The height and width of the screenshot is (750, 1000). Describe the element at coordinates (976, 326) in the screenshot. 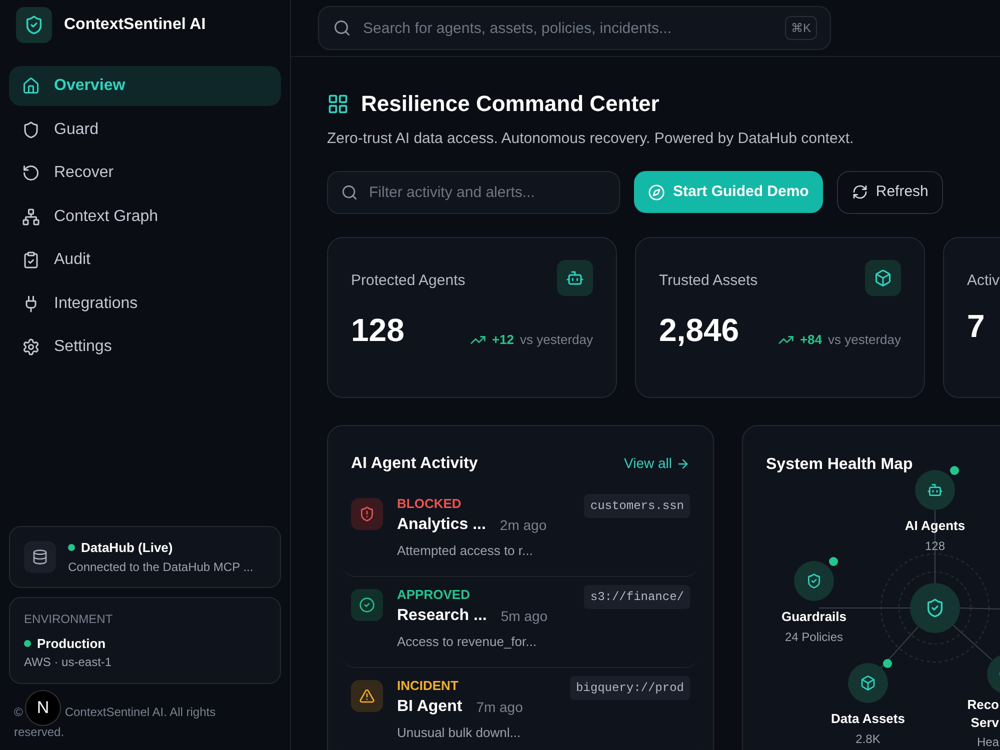

I see `stat-value: 7` at that location.